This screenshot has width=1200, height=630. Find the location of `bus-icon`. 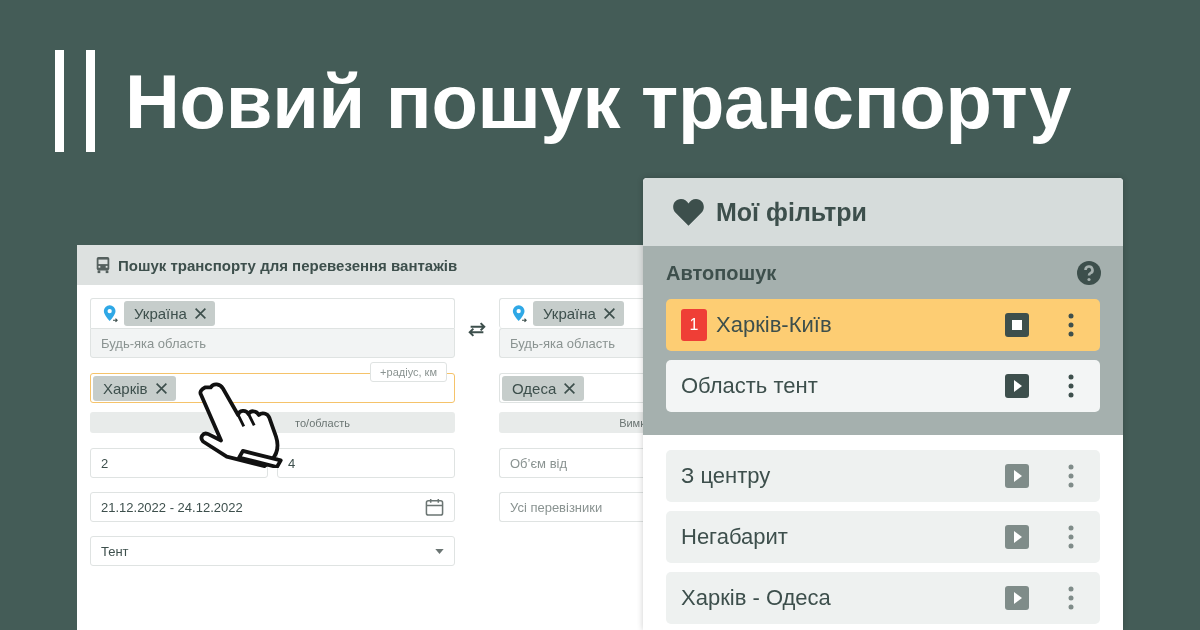

bus-icon is located at coordinates (103, 265).